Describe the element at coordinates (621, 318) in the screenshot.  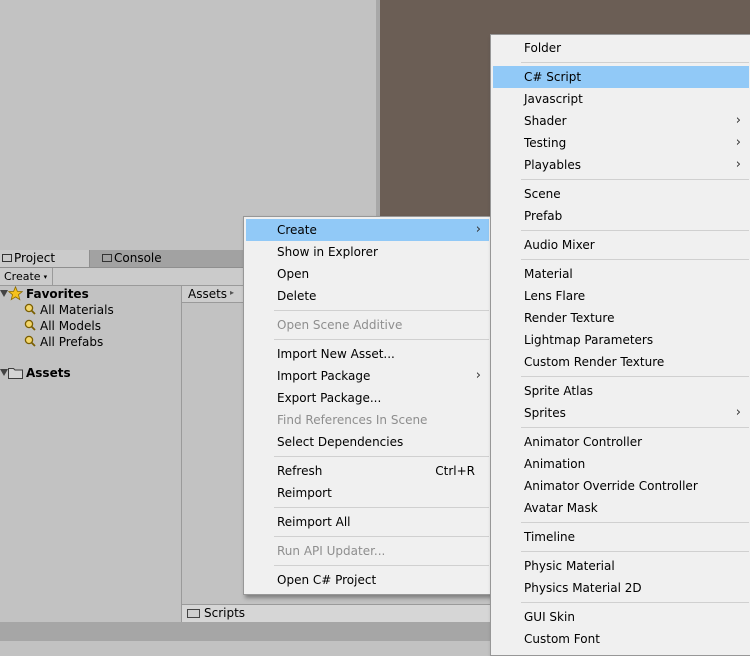
I see `create-item-render-texture: Render Texture` at that location.